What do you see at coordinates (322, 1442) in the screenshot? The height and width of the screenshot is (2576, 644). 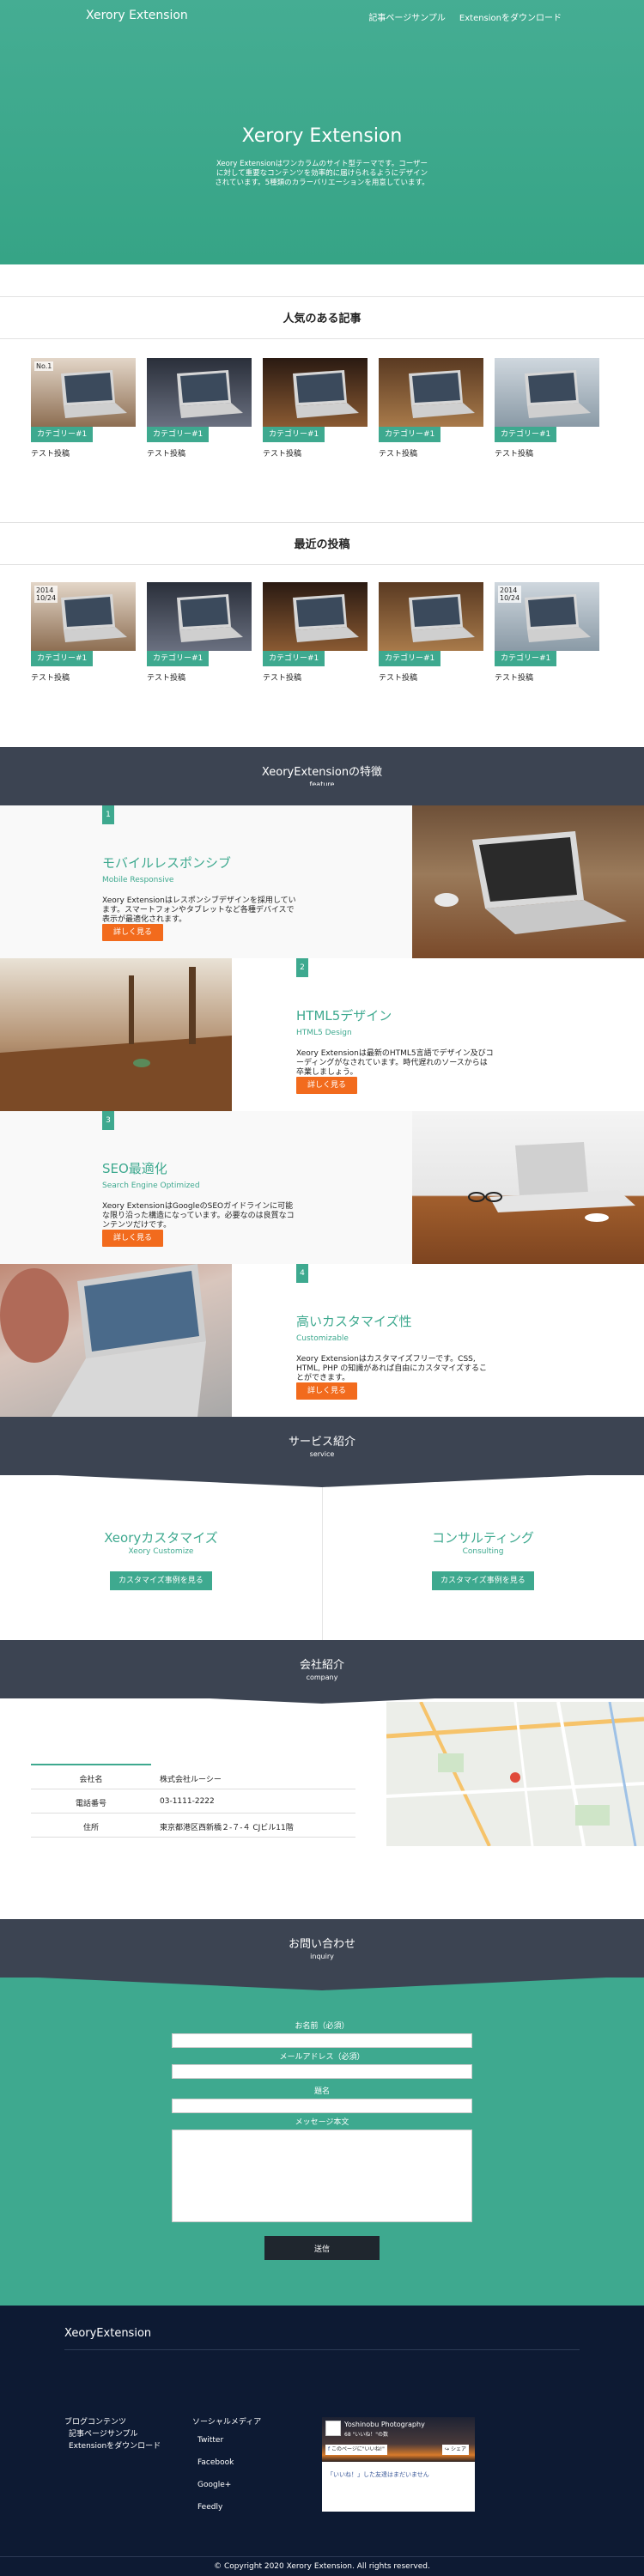 I see `service-title: サービス紹介` at bounding box center [322, 1442].